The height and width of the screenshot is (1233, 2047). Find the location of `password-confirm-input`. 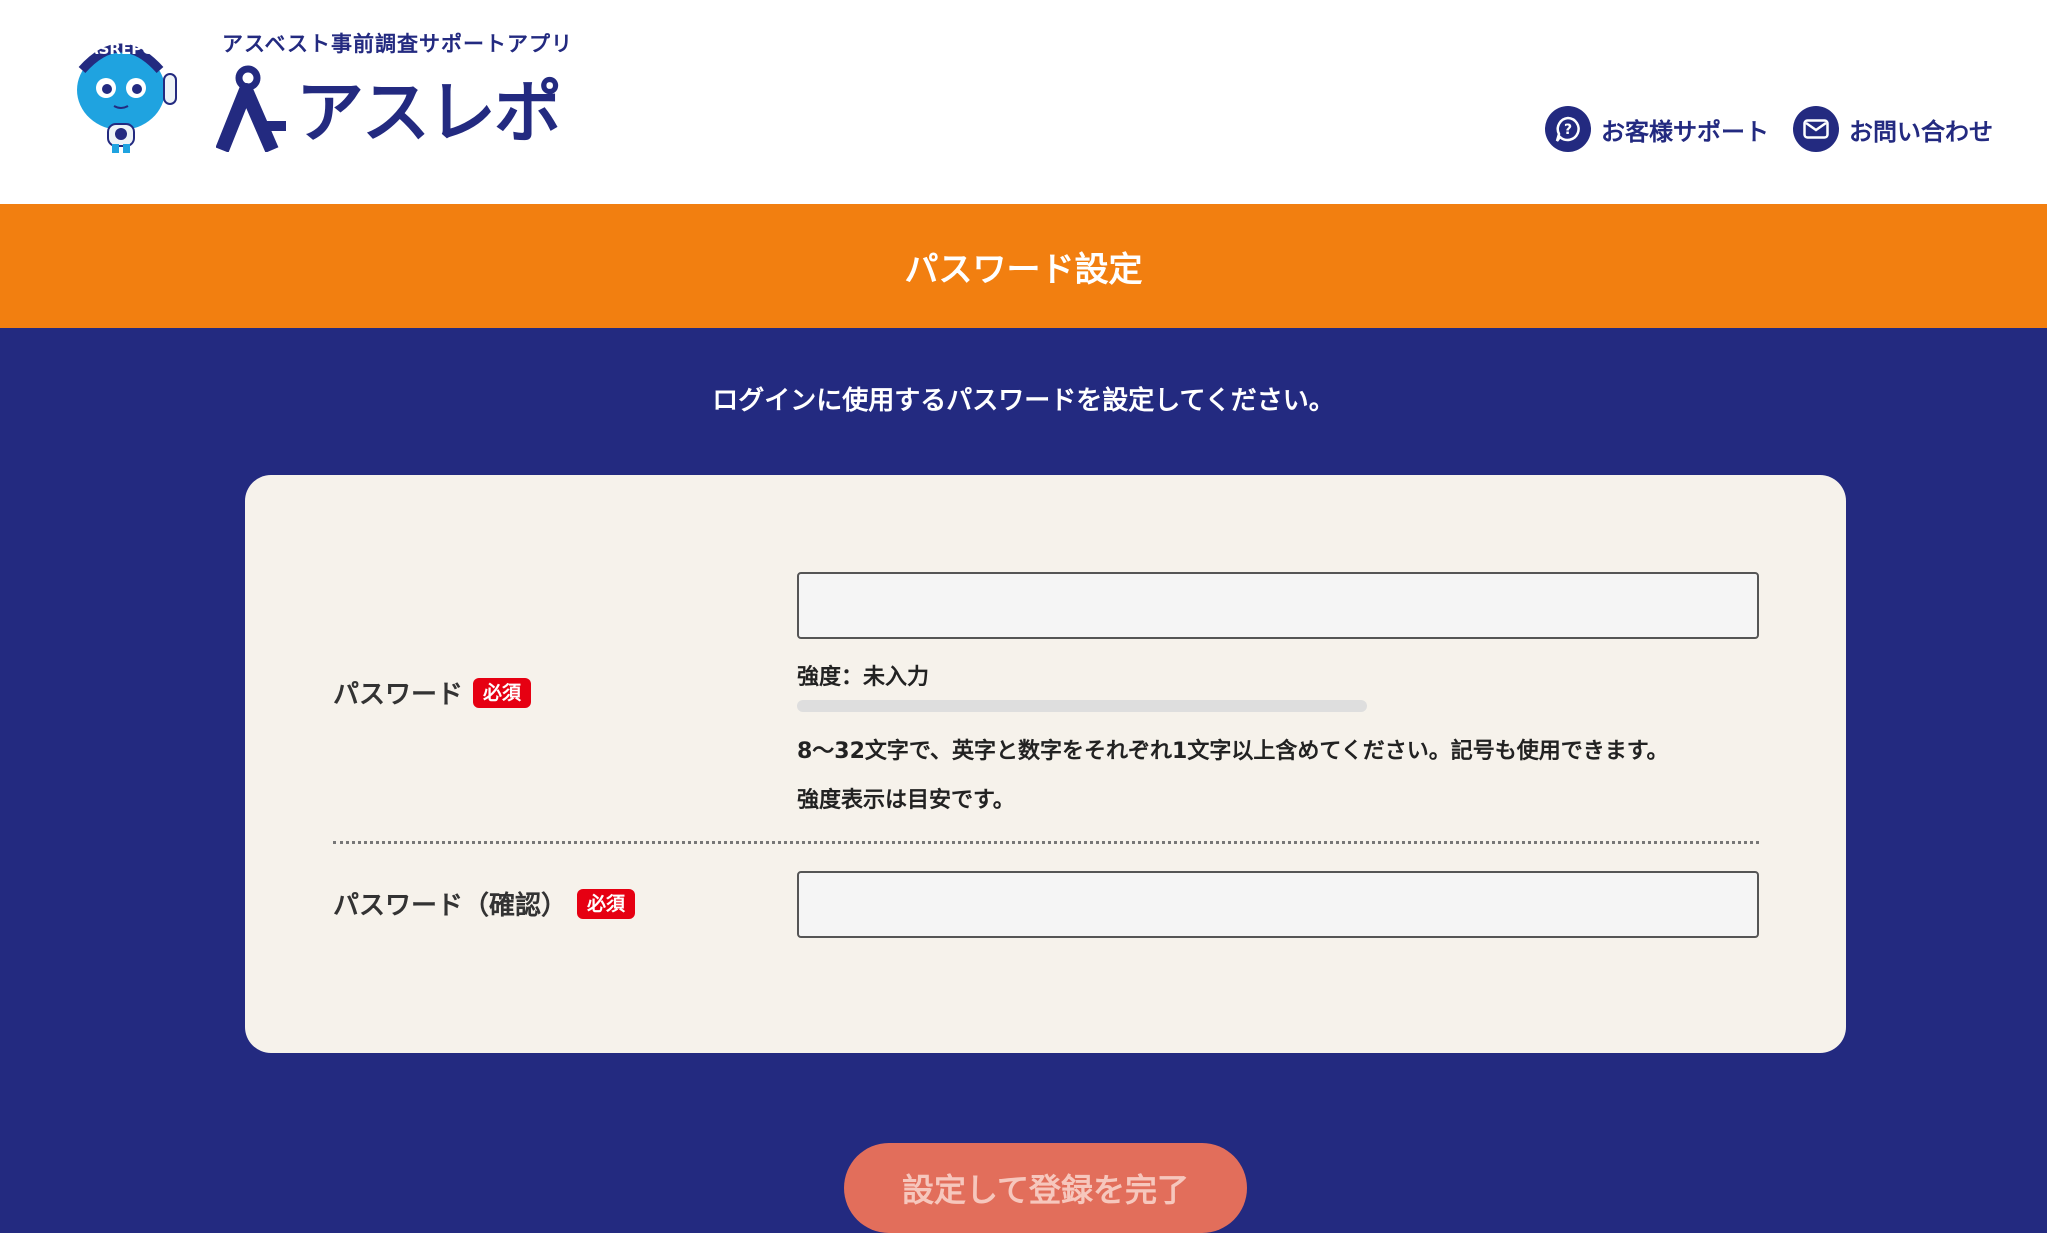

password-confirm-input is located at coordinates (1278, 904).